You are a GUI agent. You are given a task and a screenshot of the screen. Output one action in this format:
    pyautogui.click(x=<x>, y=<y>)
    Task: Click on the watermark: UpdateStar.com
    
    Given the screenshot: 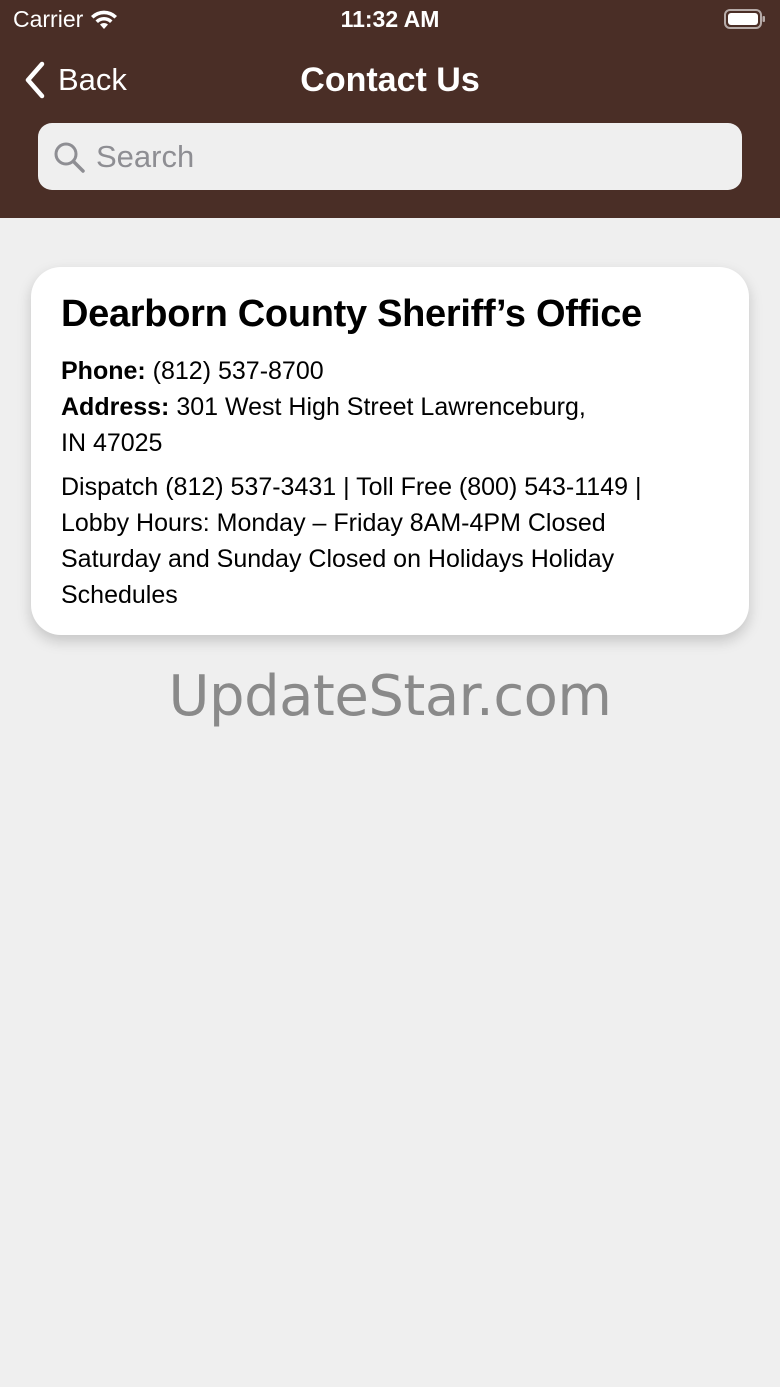 What is the action you would take?
    pyautogui.click(x=390, y=696)
    